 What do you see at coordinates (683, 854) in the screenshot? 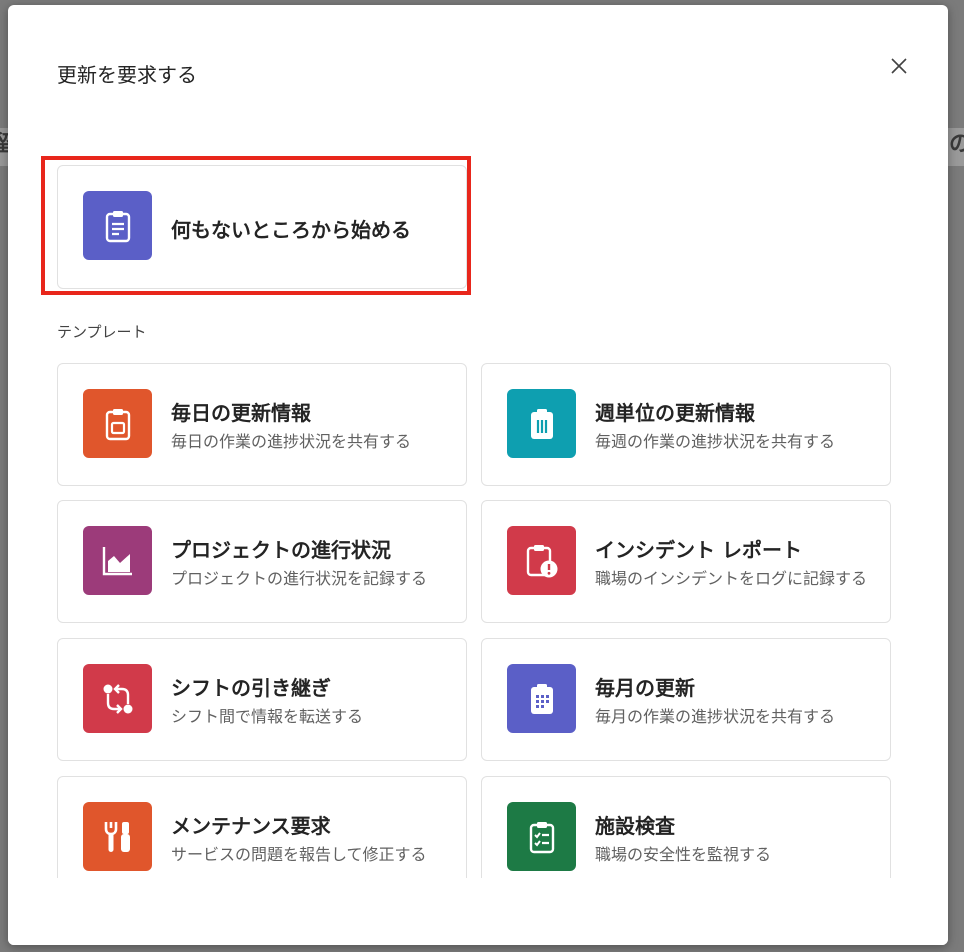
I see `card-description: 職場の安全性を監視する` at bounding box center [683, 854].